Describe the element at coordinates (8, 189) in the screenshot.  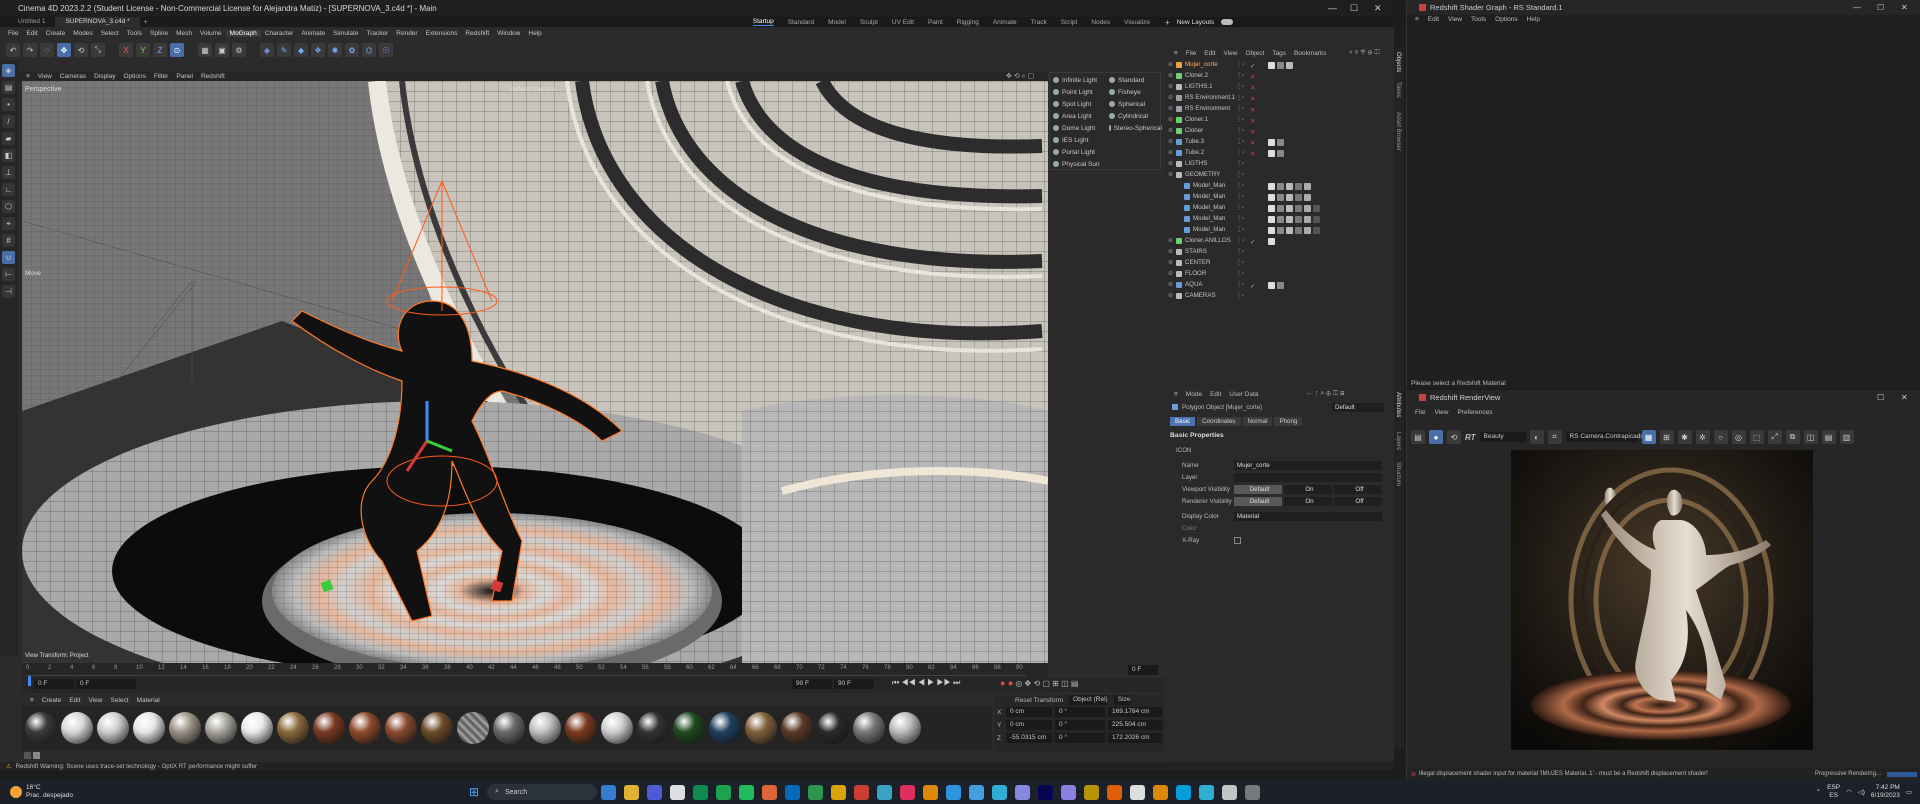
I see `snap-icon: ∟` at that location.